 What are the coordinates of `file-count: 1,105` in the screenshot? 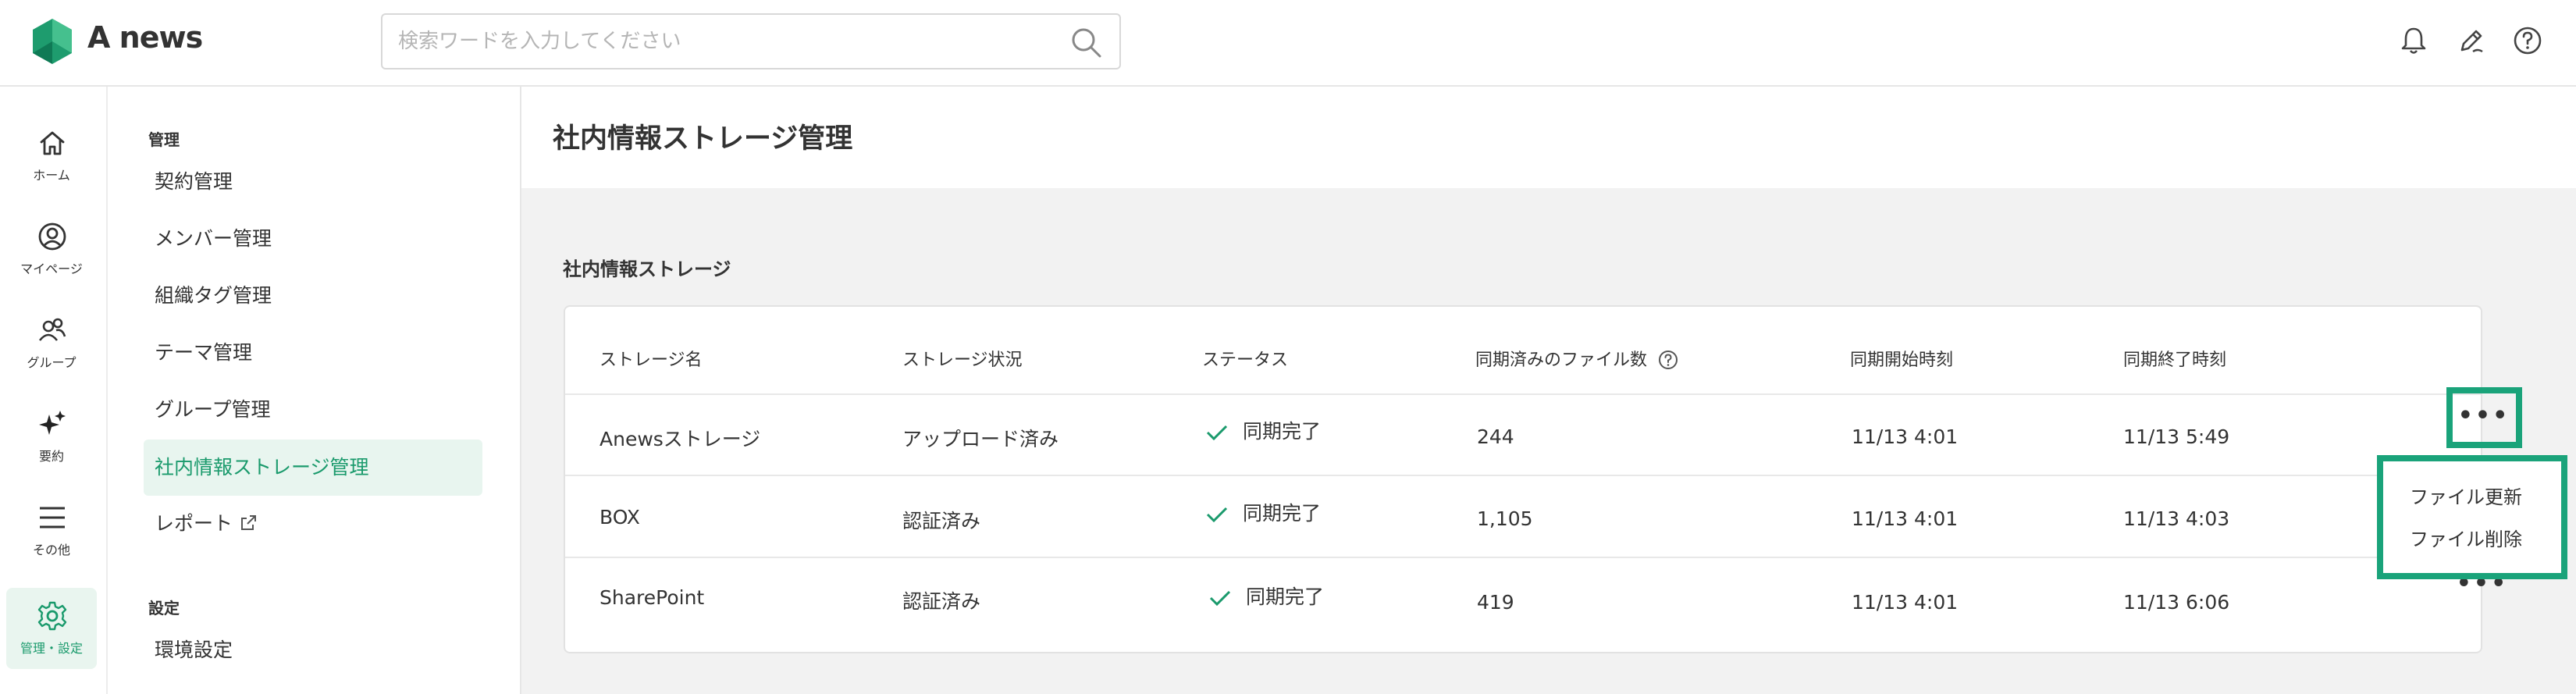 It's located at (1505, 518).